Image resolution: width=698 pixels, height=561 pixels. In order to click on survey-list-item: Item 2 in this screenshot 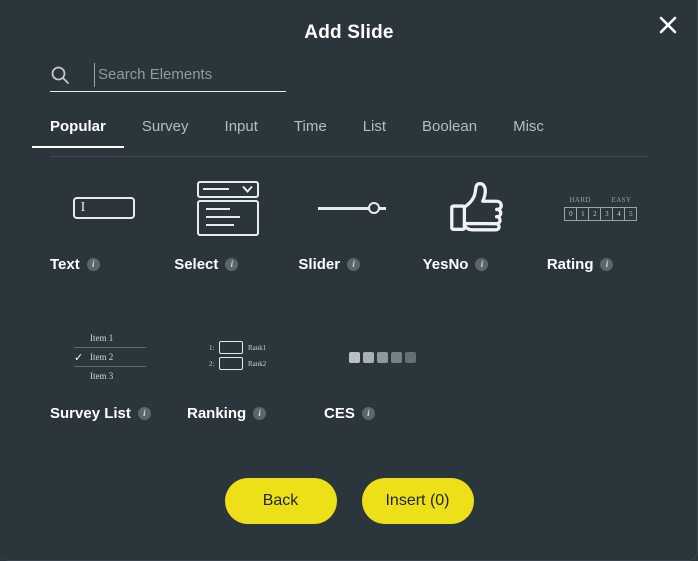, I will do `click(102, 357)`.